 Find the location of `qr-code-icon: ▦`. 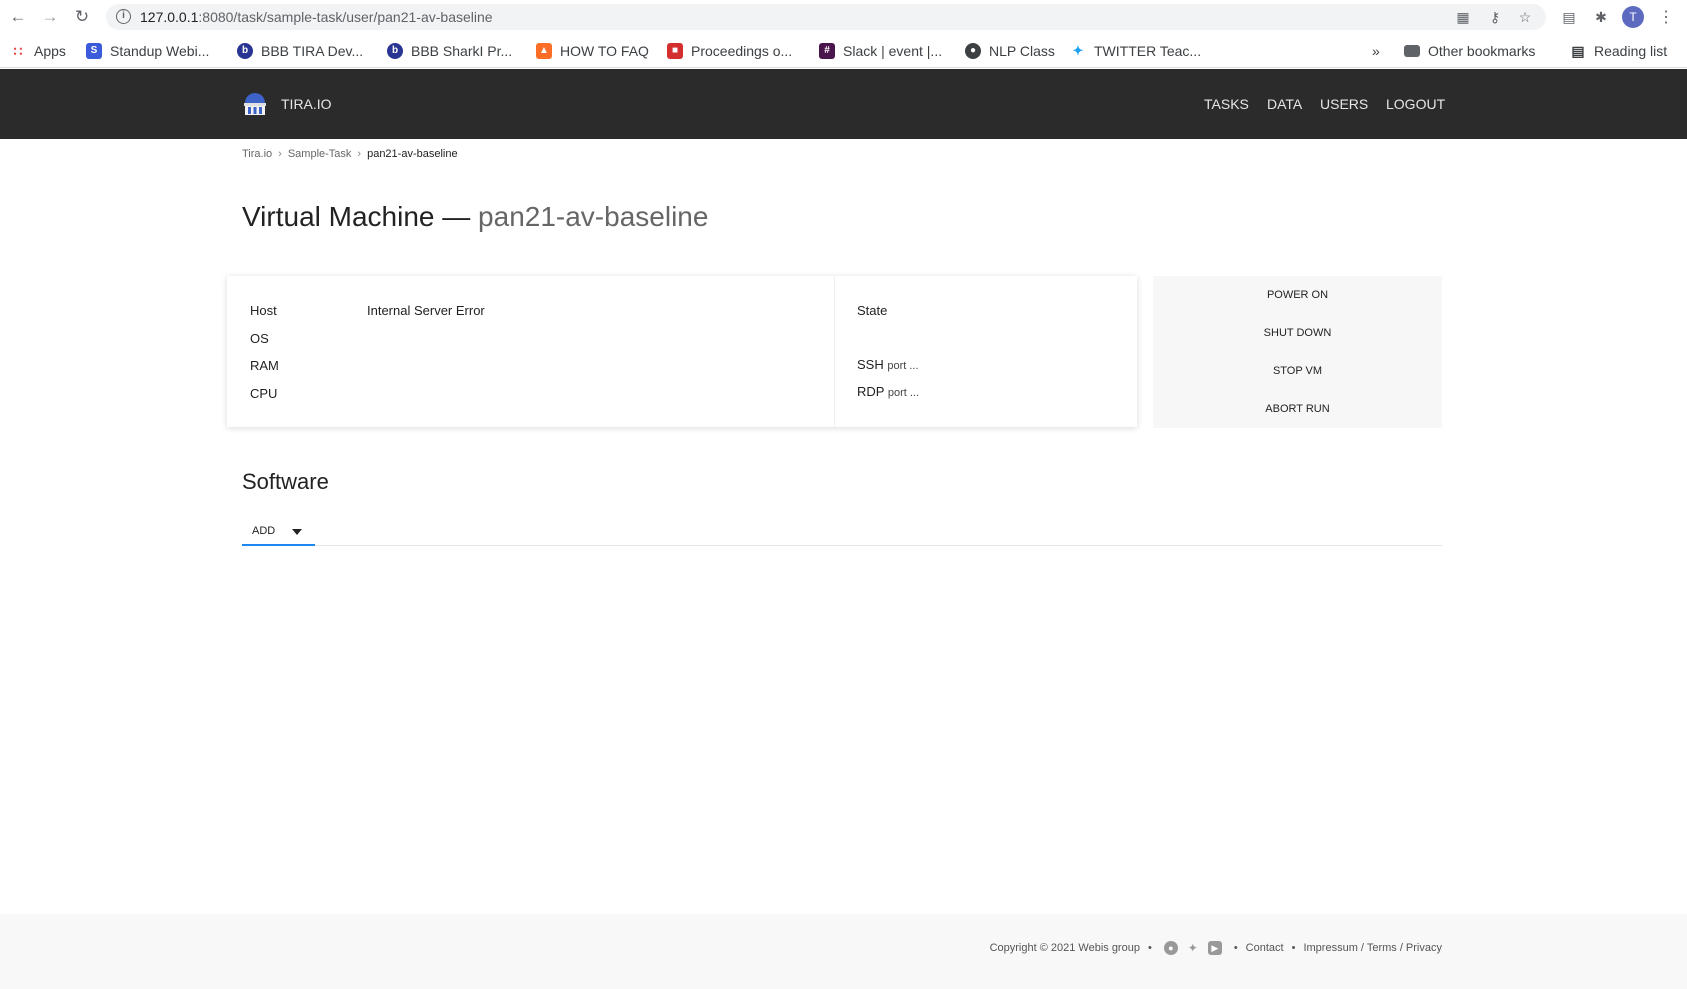

qr-code-icon: ▦ is located at coordinates (1463, 17).